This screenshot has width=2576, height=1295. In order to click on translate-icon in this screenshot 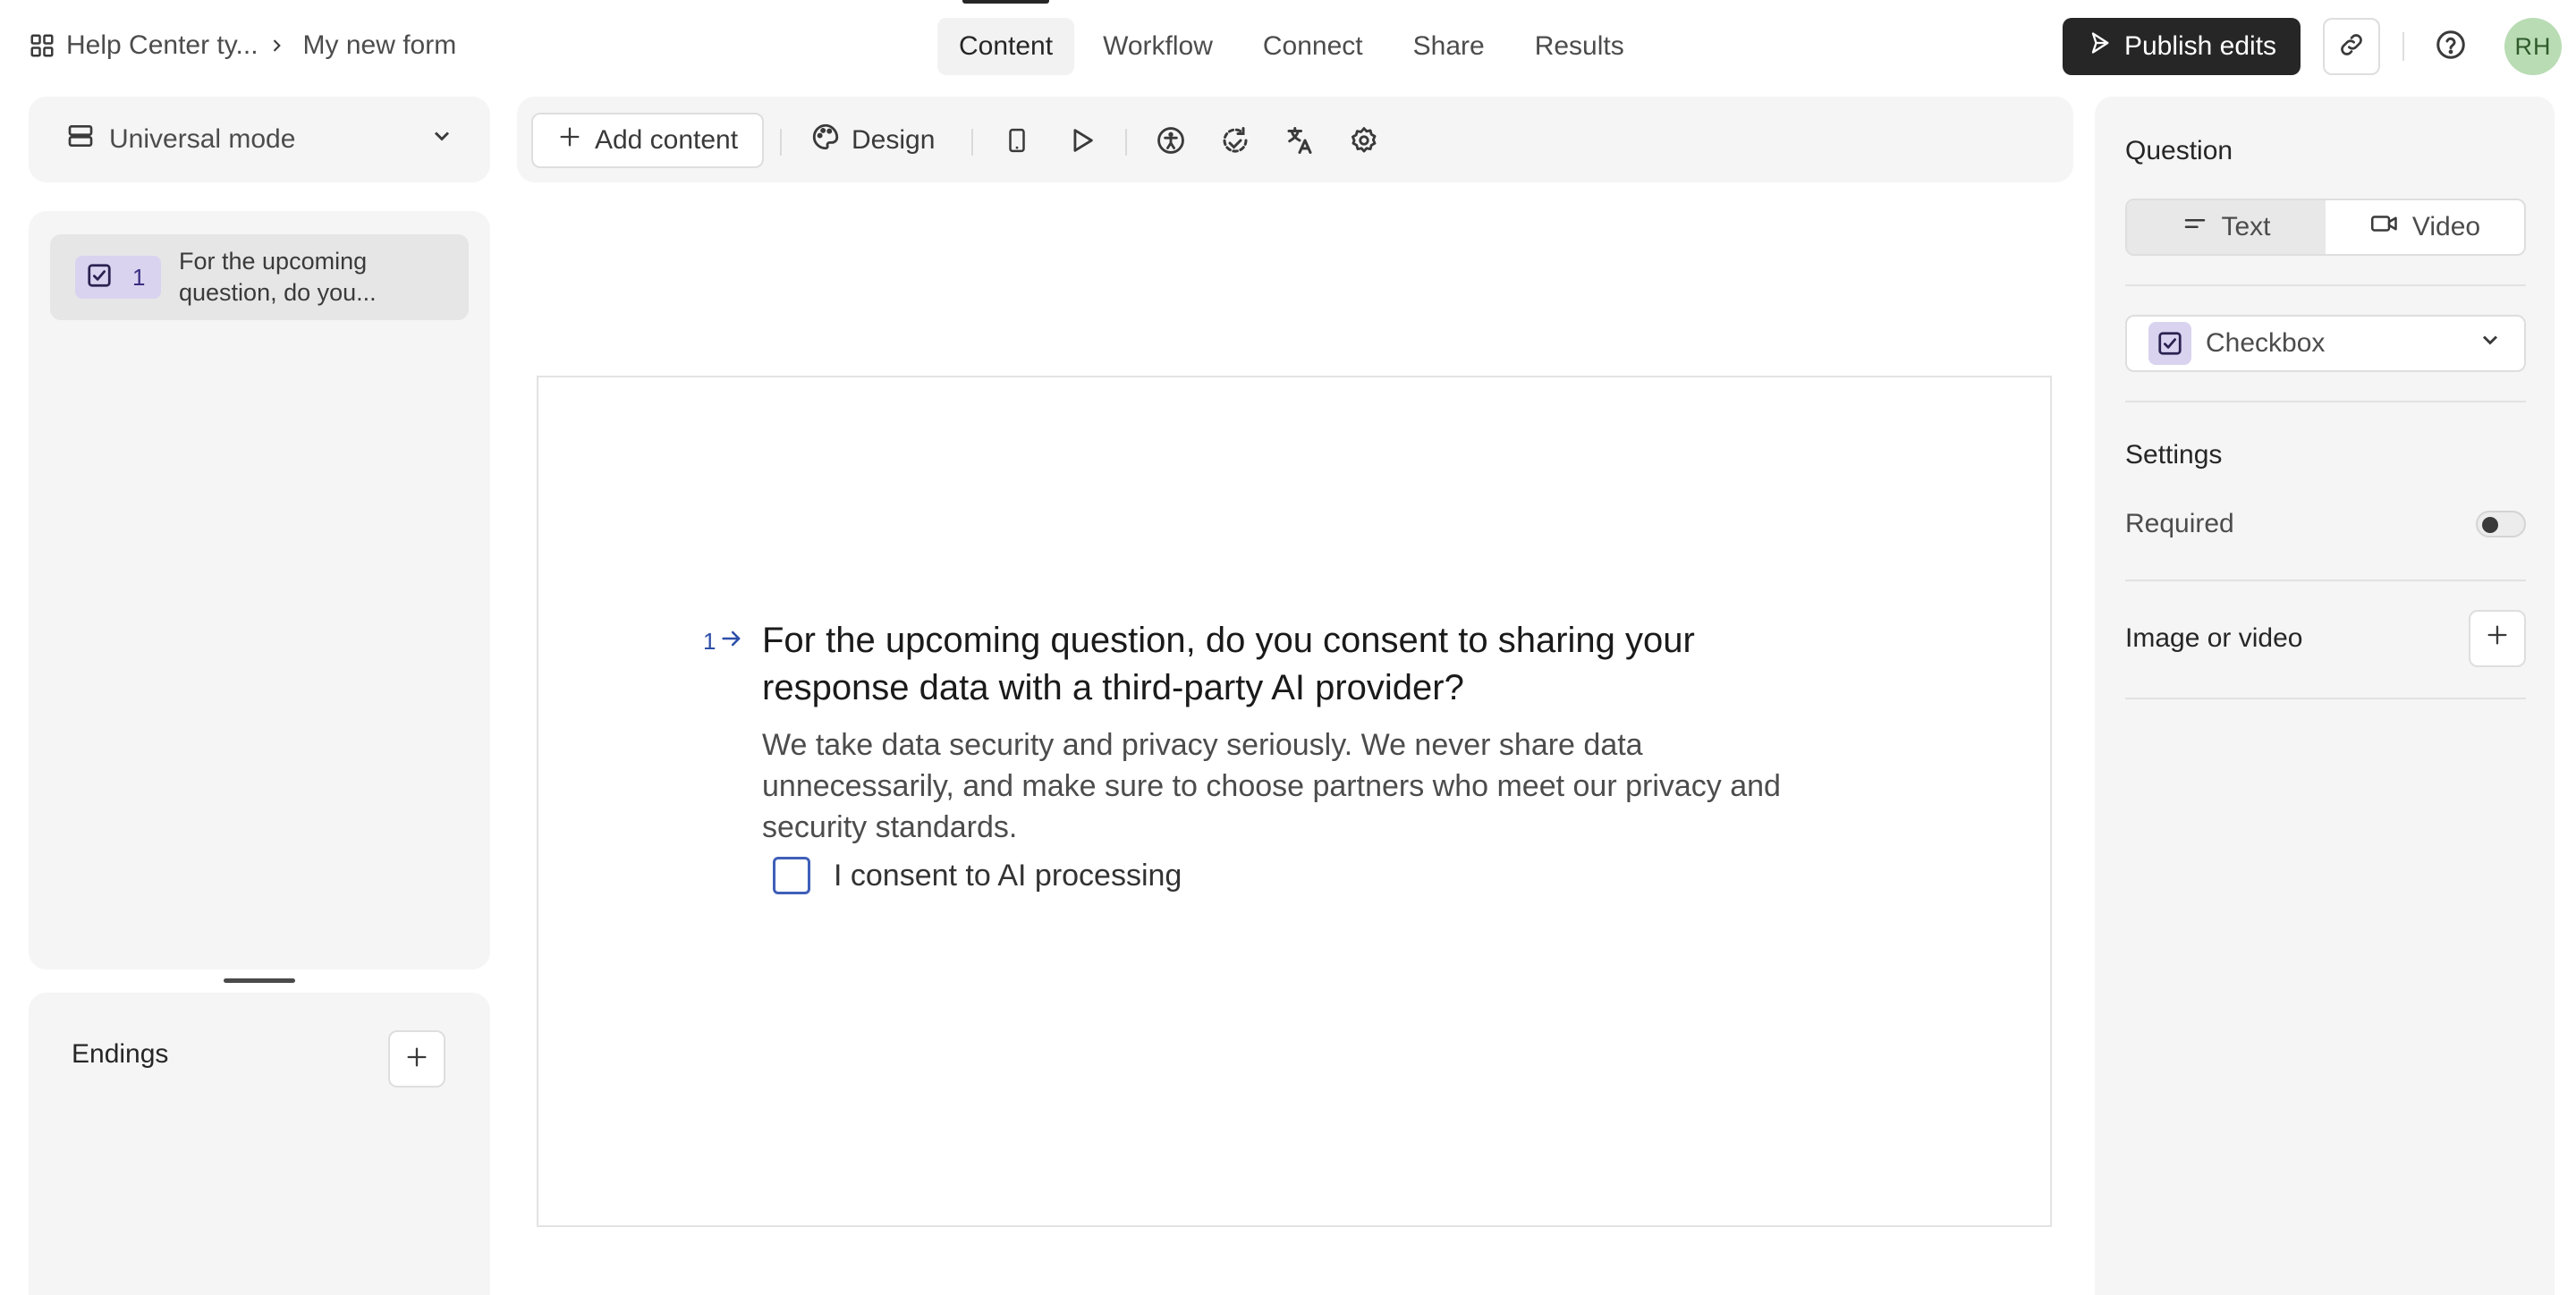, I will do `click(1300, 140)`.